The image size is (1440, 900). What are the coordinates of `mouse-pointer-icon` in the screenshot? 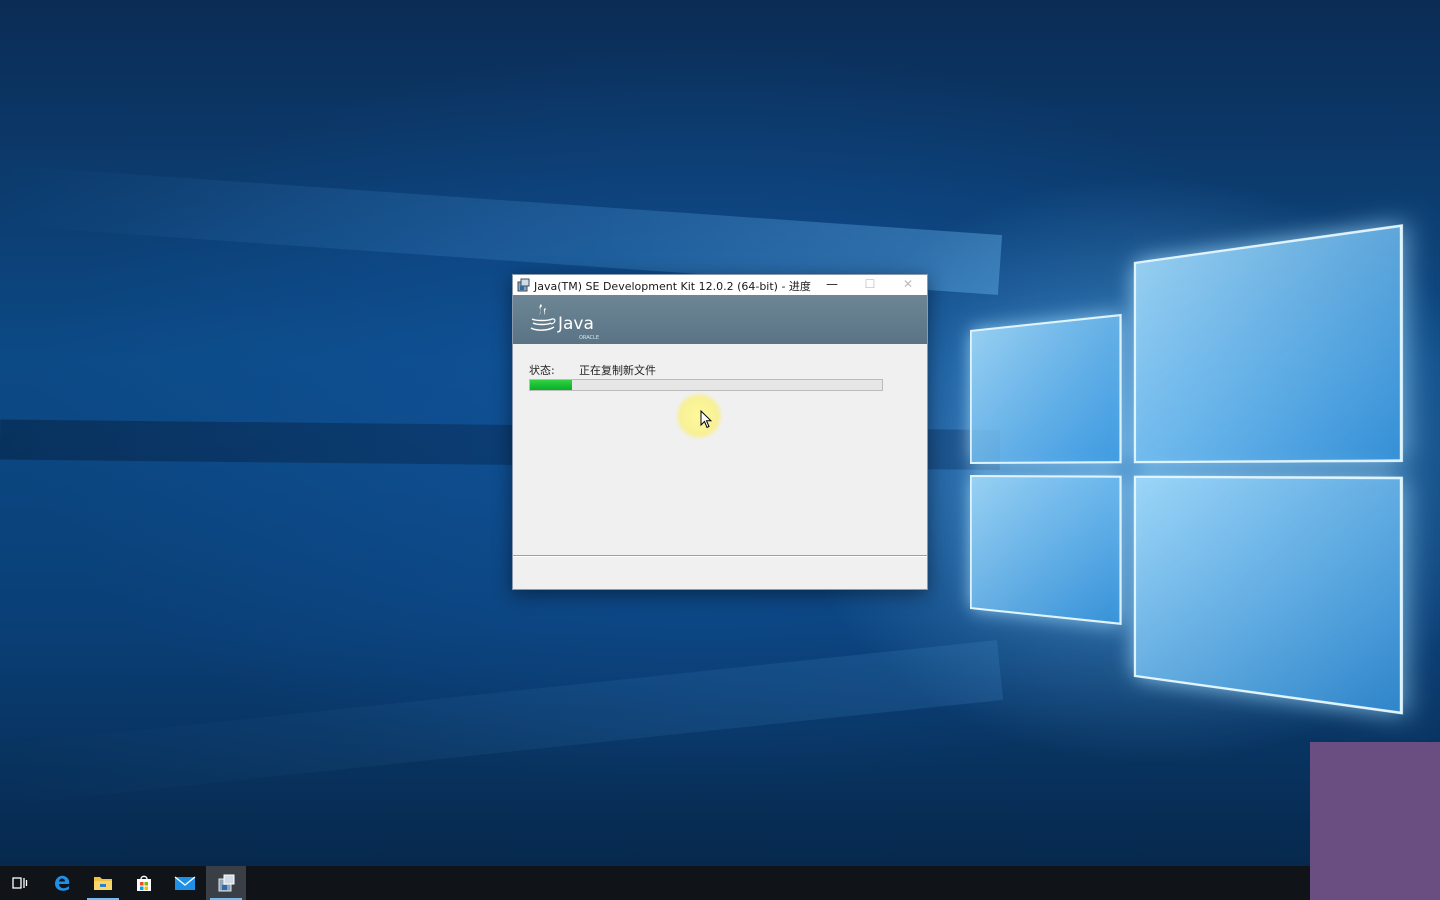 It's located at (706, 419).